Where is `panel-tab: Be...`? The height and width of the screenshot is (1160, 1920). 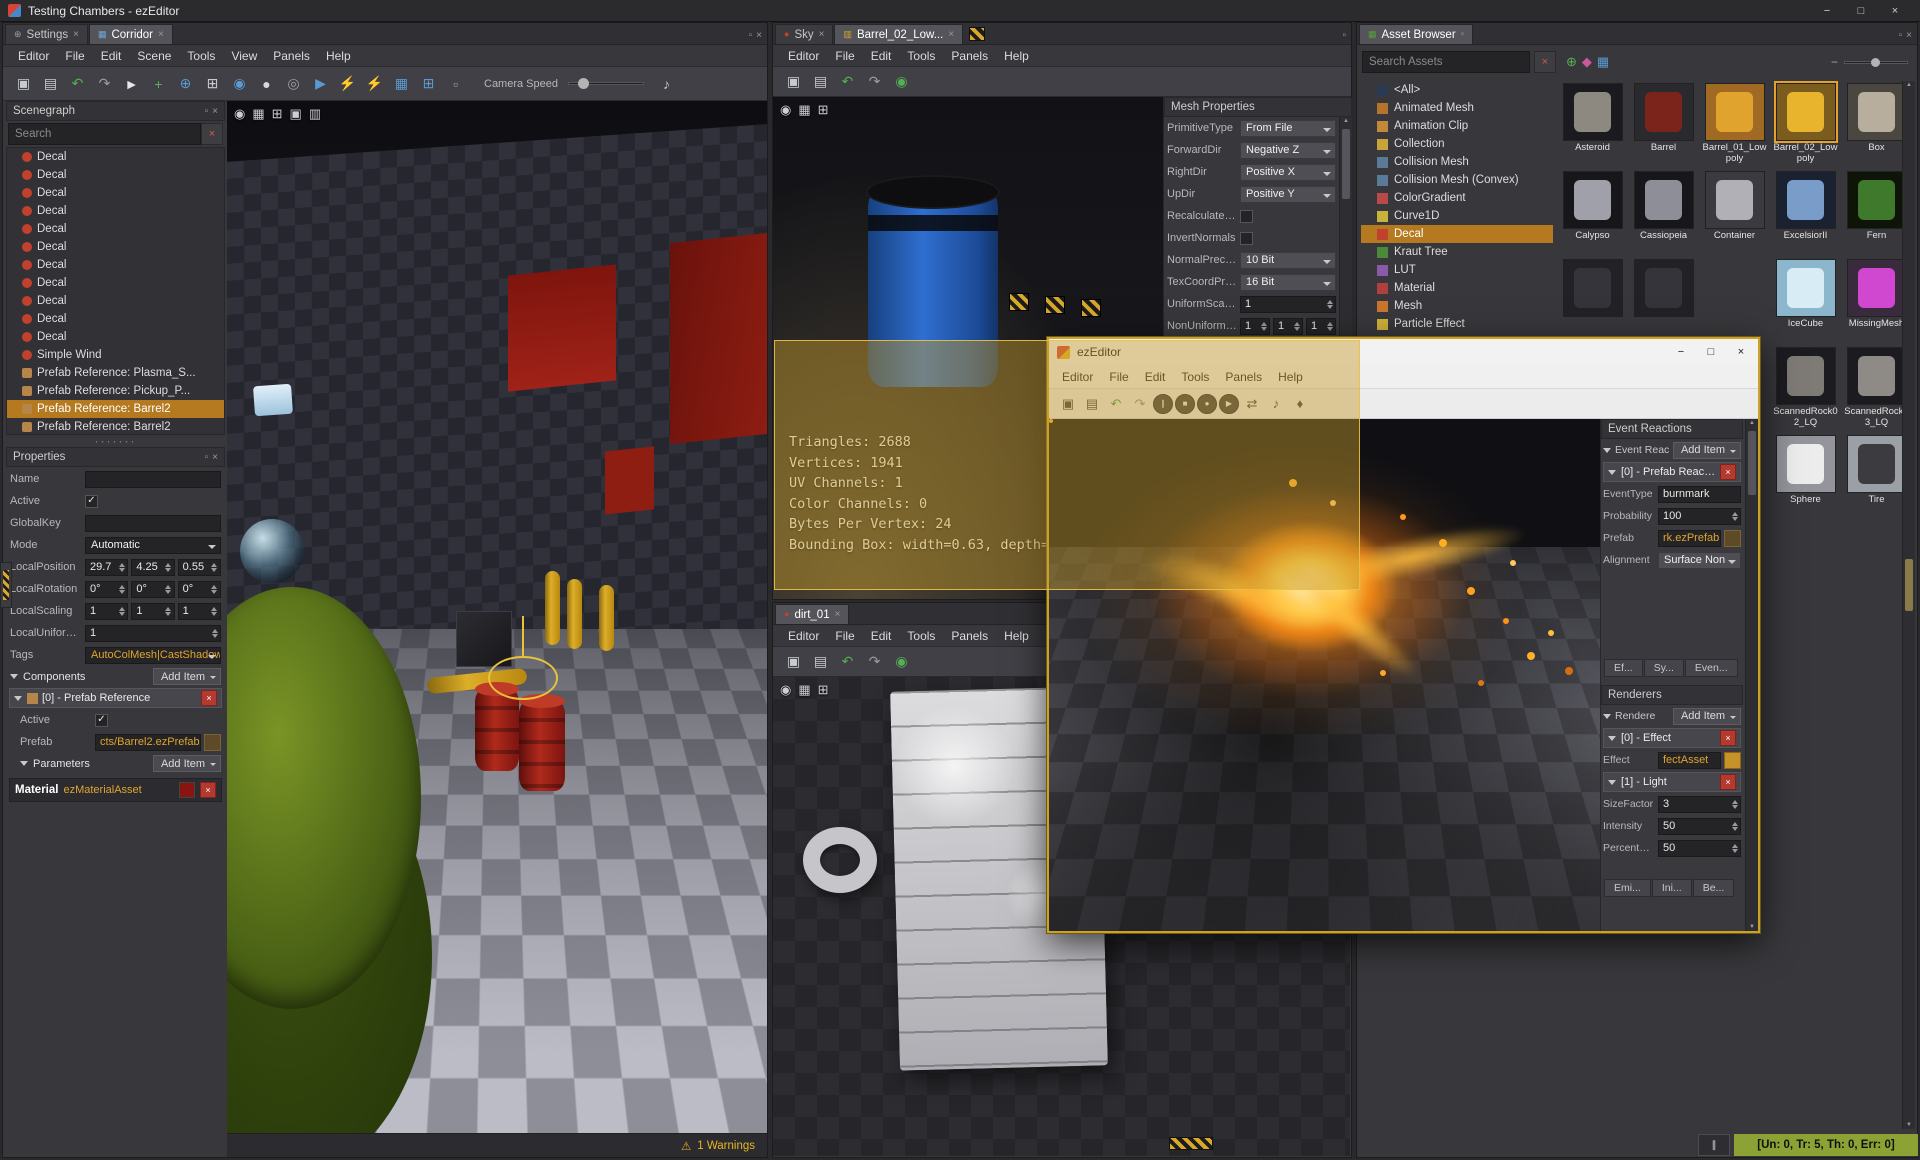 panel-tab: Be... is located at coordinates (1713, 888).